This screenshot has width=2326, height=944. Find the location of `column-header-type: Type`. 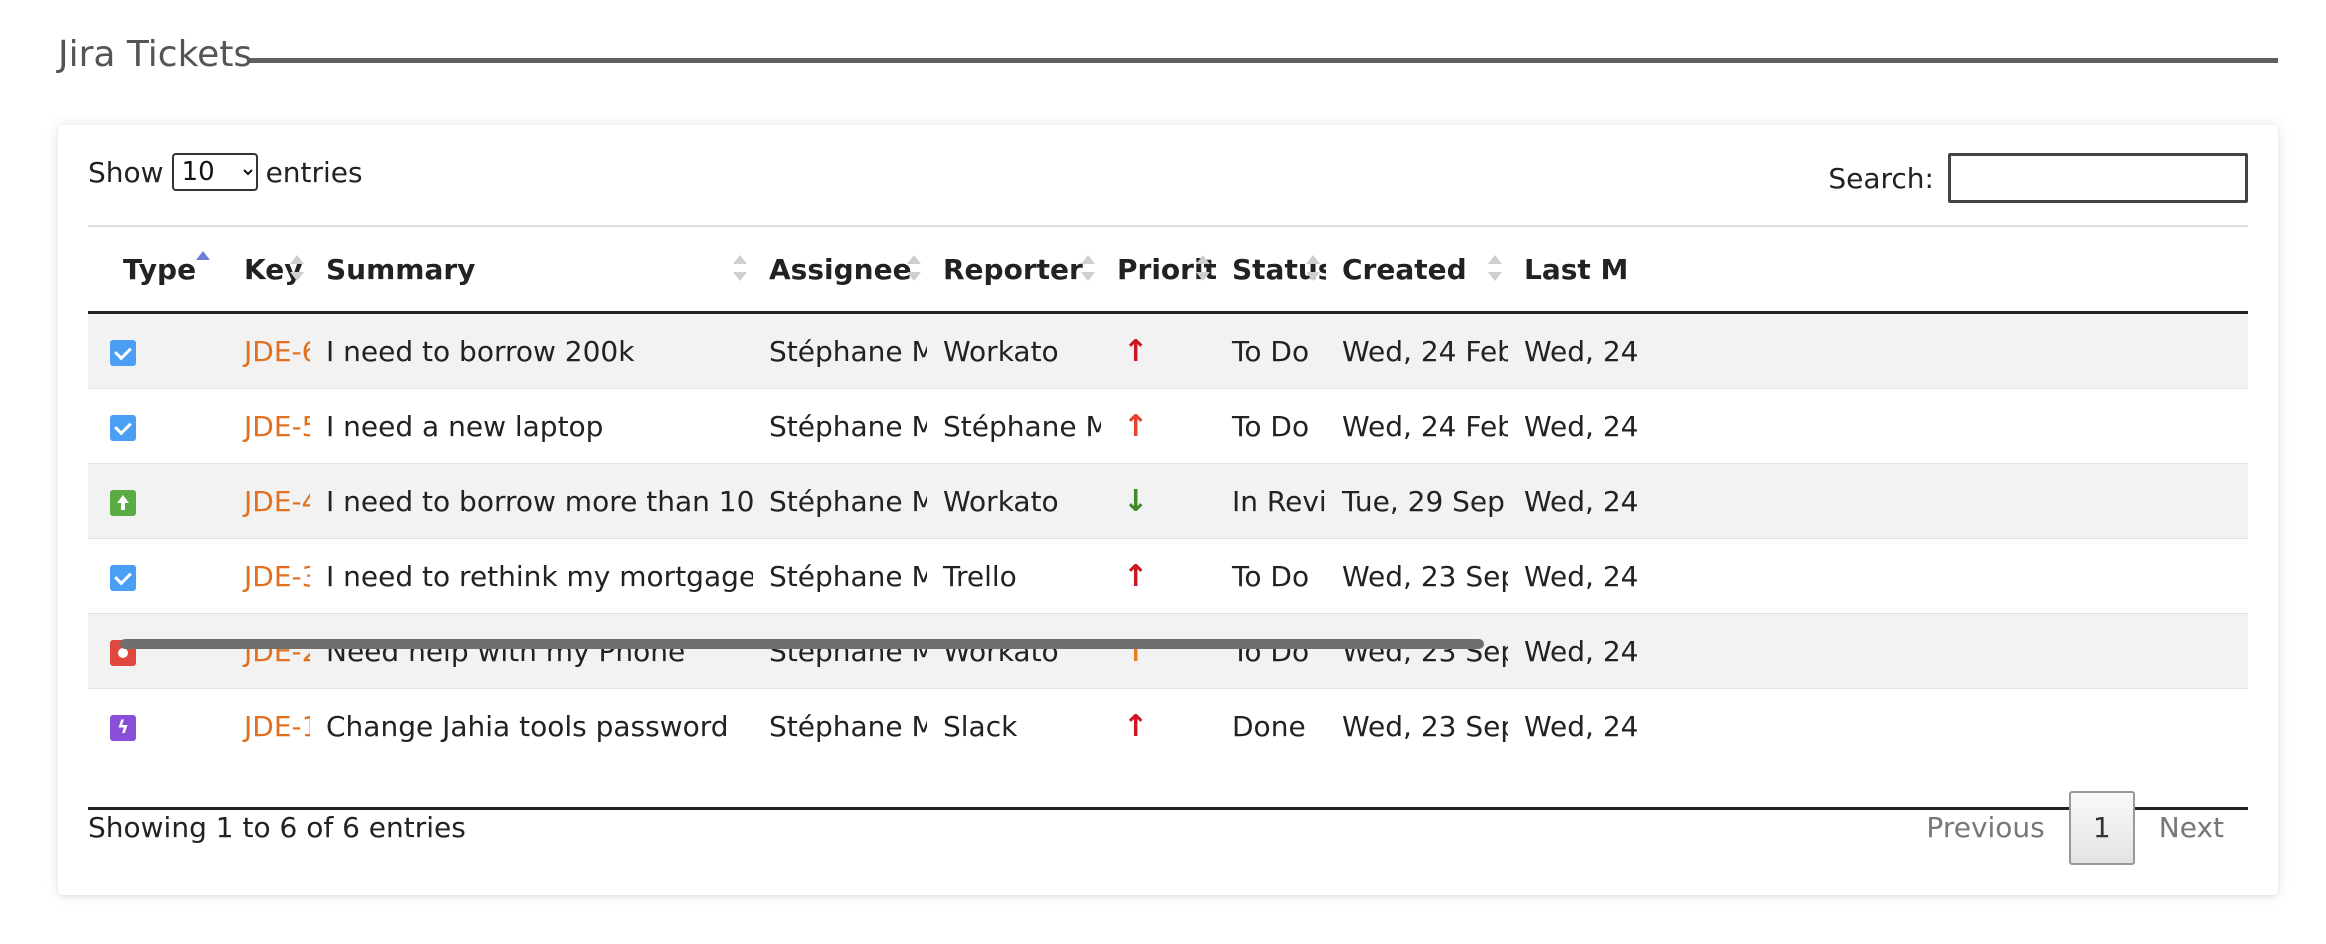

column-header-type: Type is located at coordinates (158, 270).